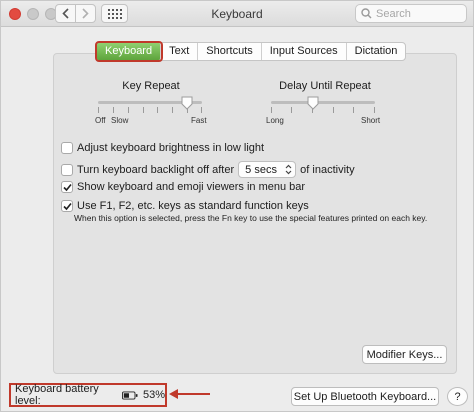  Describe the element at coordinates (393, 13) in the screenshot. I see `search-placeholder: Search` at that location.